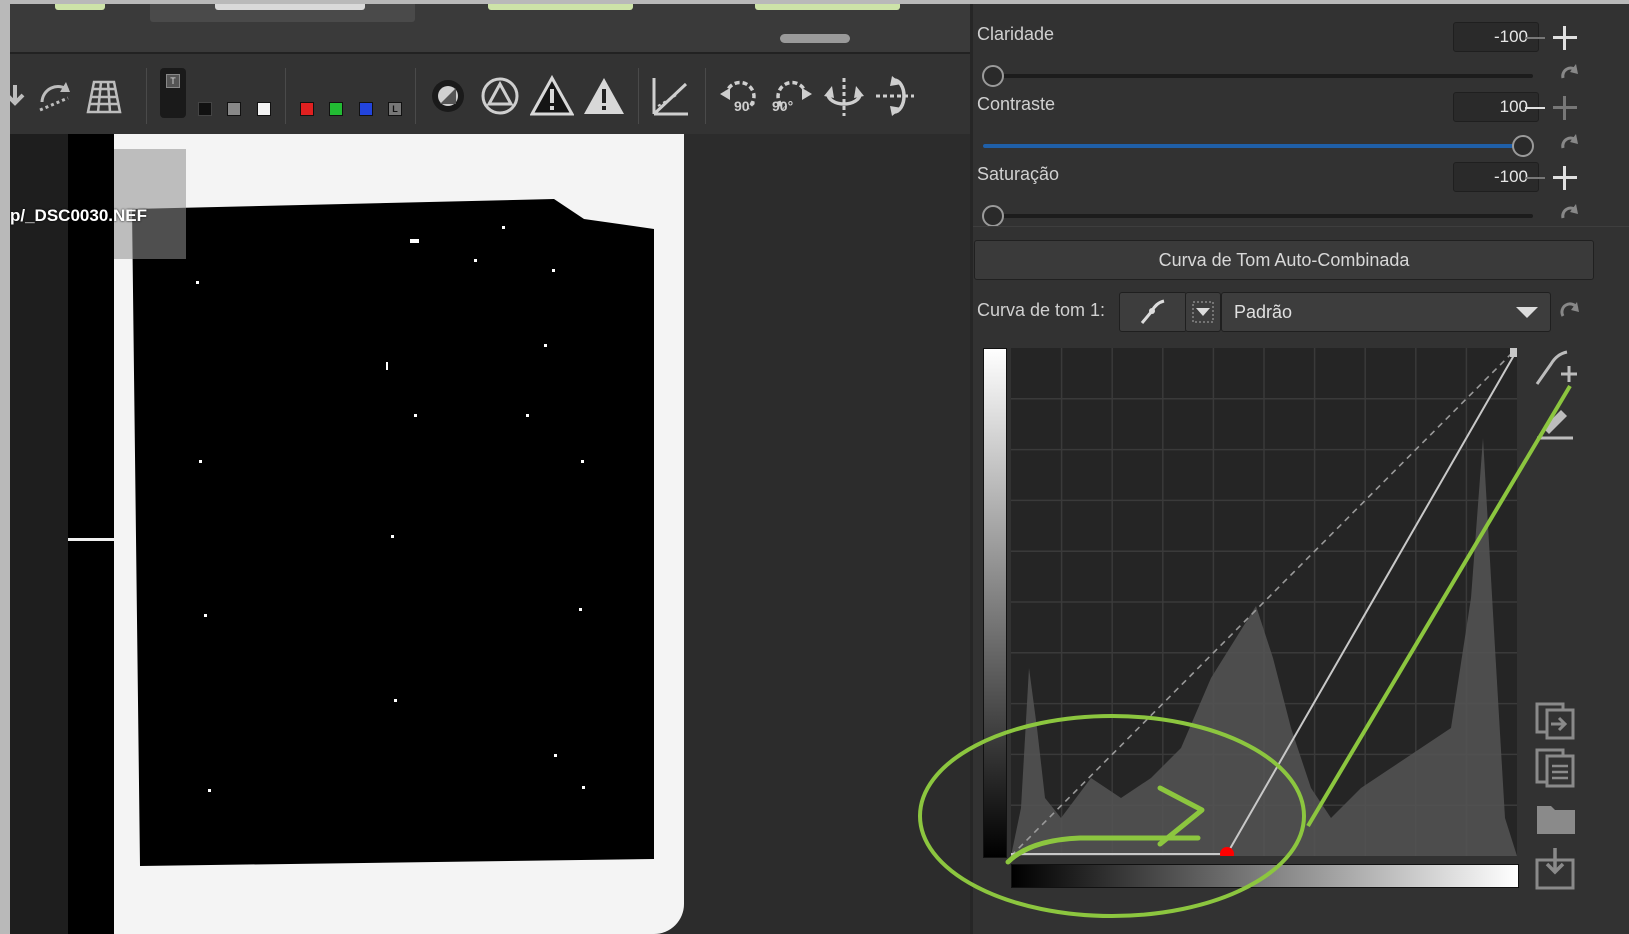  Describe the element at coordinates (1112, 816) in the screenshot. I see `annotation-ellipse` at that location.